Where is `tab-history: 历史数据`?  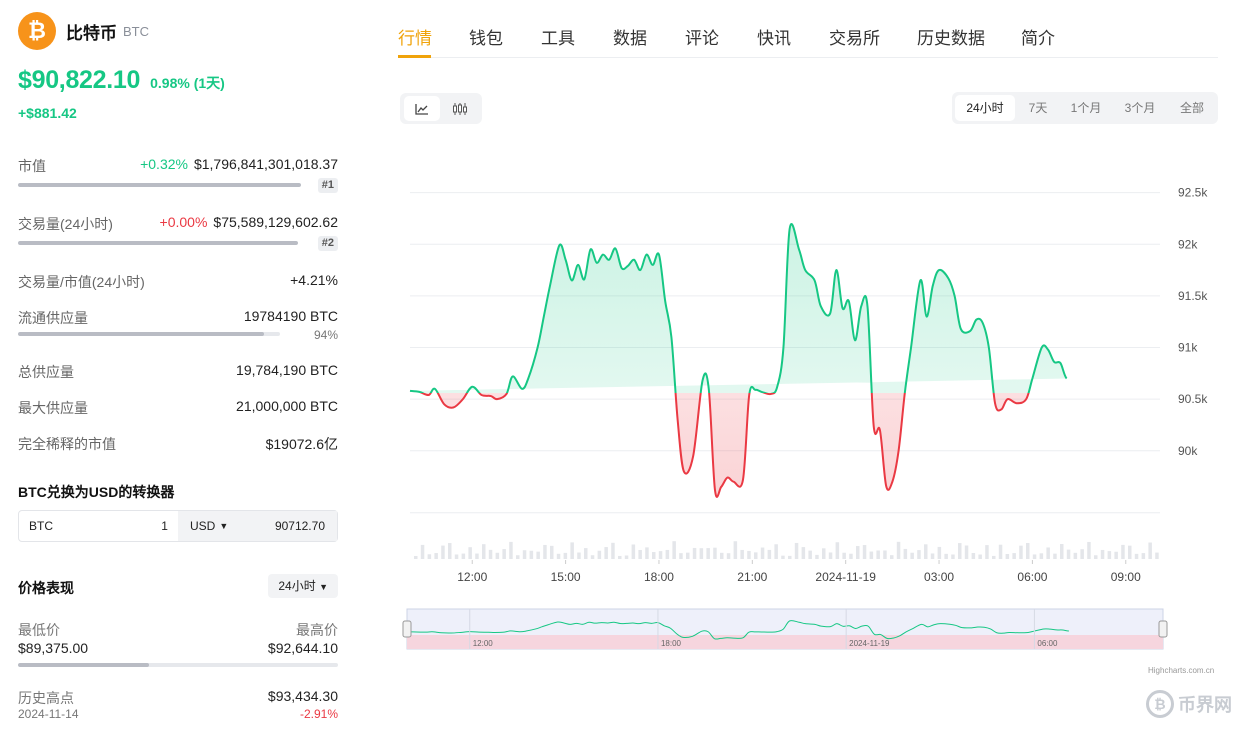 tab-history: 历史数据 is located at coordinates (951, 36).